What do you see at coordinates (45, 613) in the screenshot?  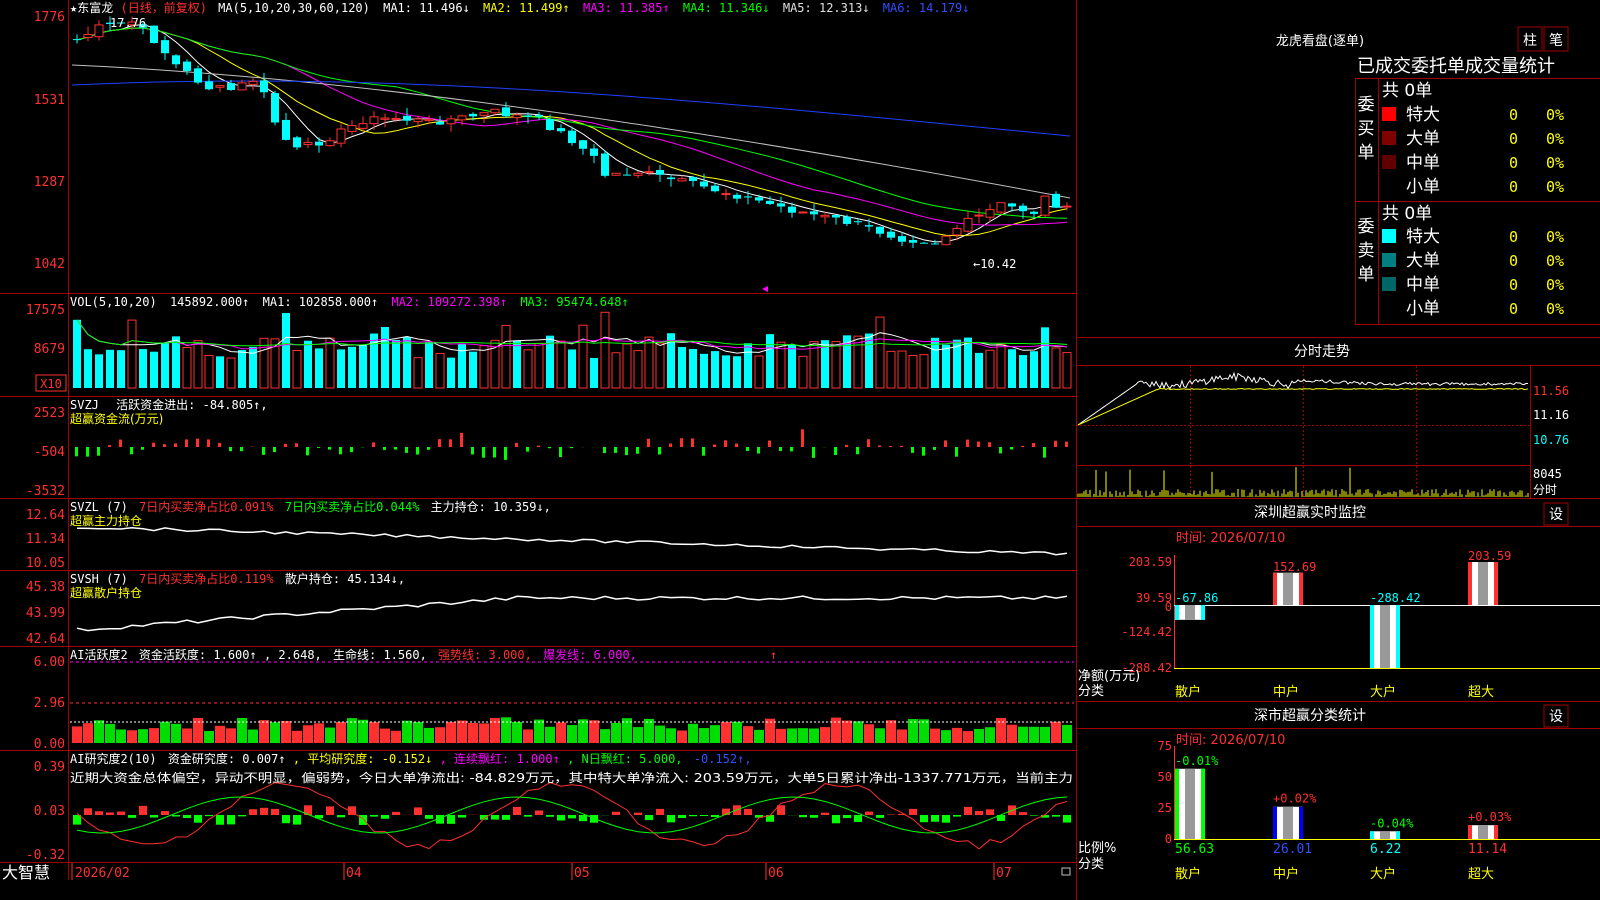 I see `svsh-axis-tick: 43.99` at bounding box center [45, 613].